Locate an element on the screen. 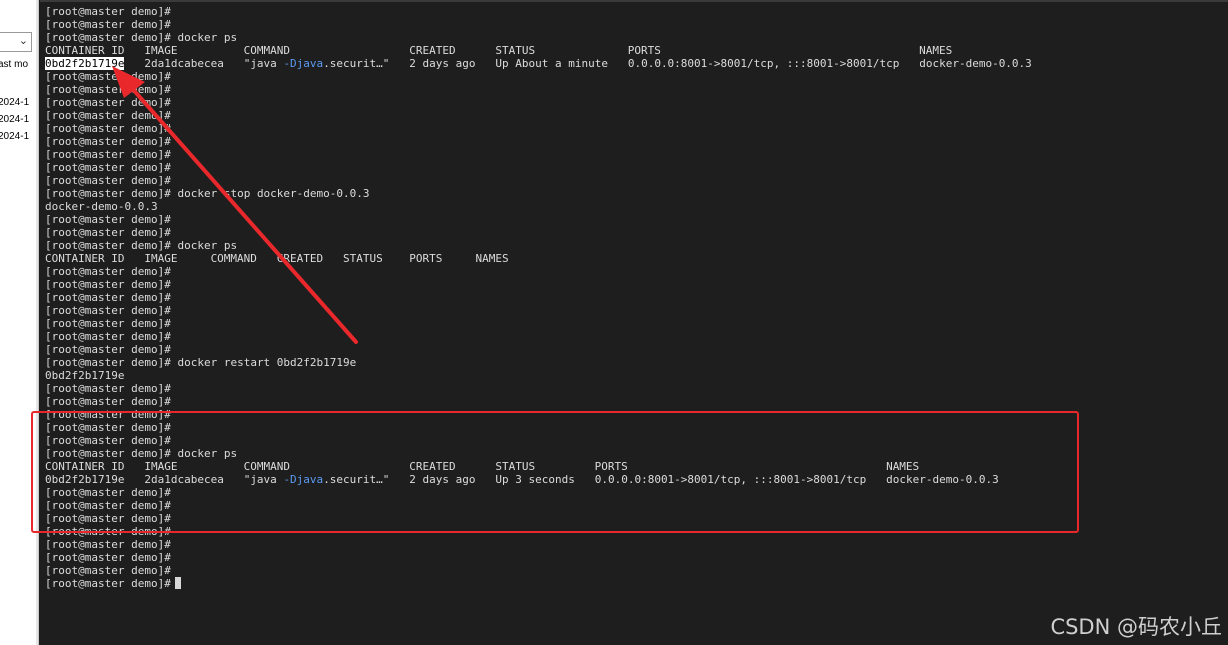 The height and width of the screenshot is (645, 1228). arrow-head is located at coordinates (128, 82).